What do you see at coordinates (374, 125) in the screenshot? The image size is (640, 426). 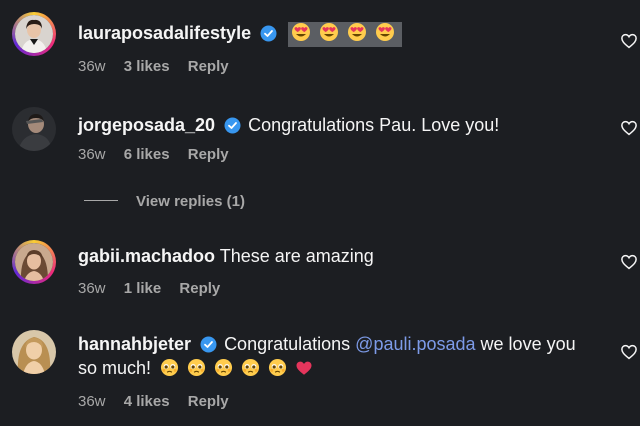 I see `comment-text: Congratulations Pau. Love you!` at bounding box center [374, 125].